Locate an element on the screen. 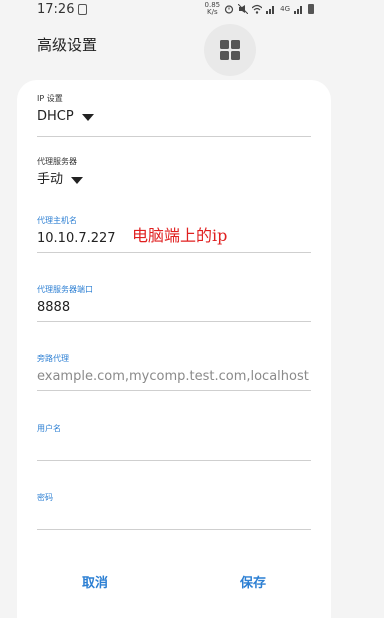 This screenshot has width=384, height=618. dialog-actions: 取消 保存 is located at coordinates (174, 582).